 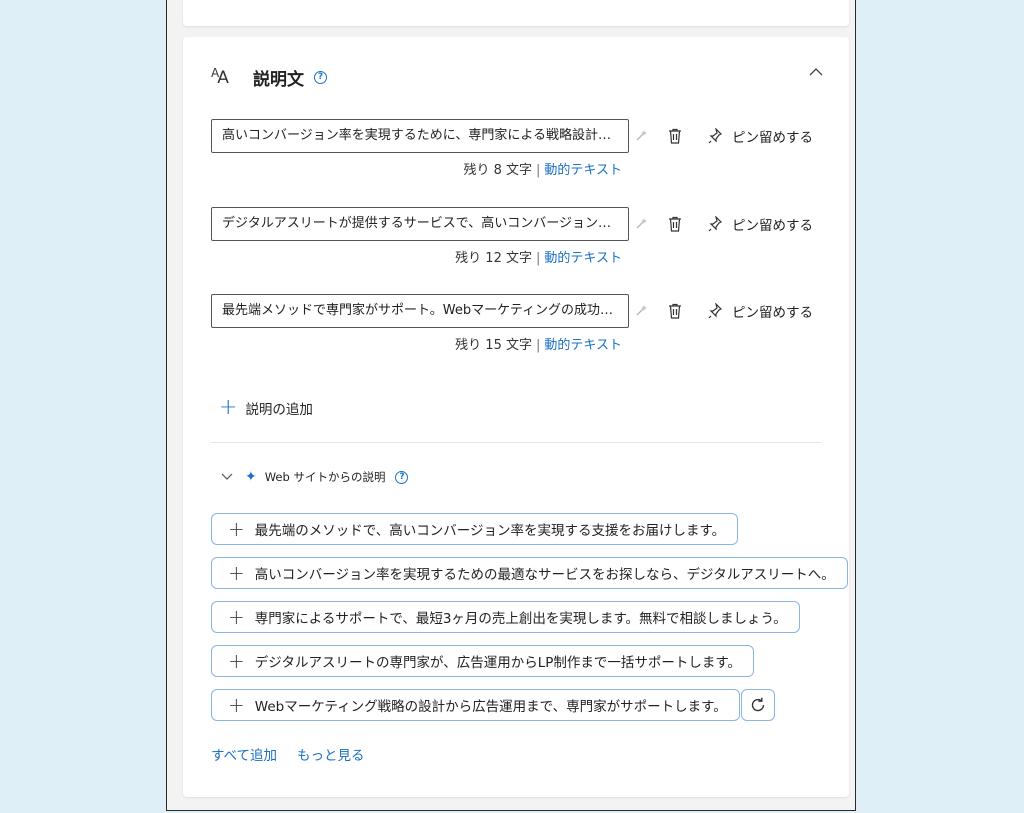 I want to click on chevron-up-icon, so click(x=816, y=72).